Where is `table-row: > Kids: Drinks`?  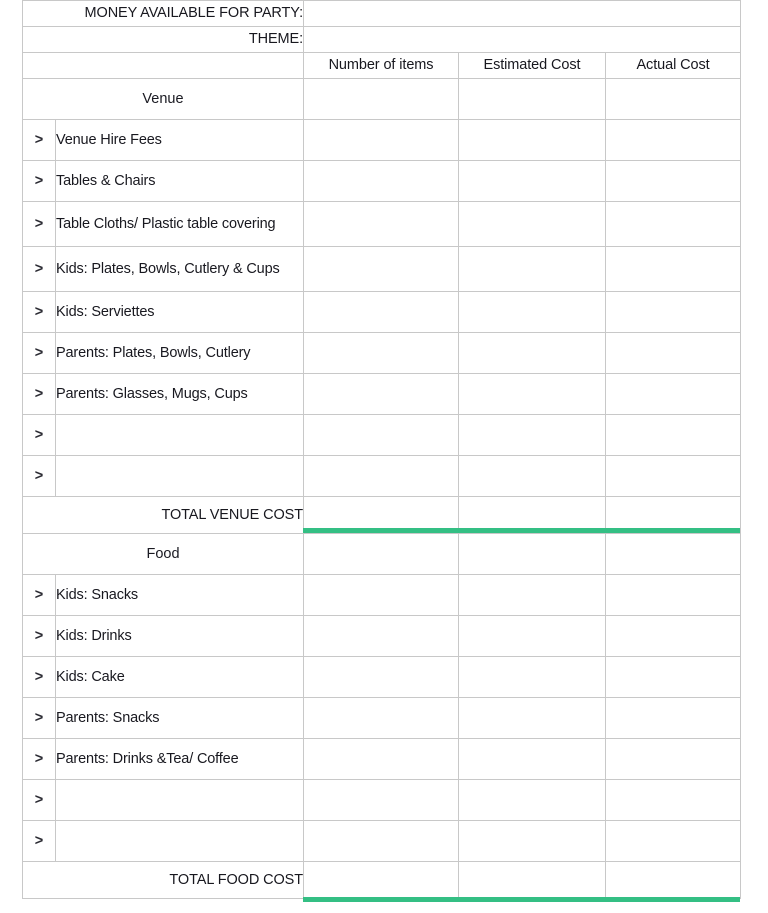 table-row: > Kids: Drinks is located at coordinates (382, 636).